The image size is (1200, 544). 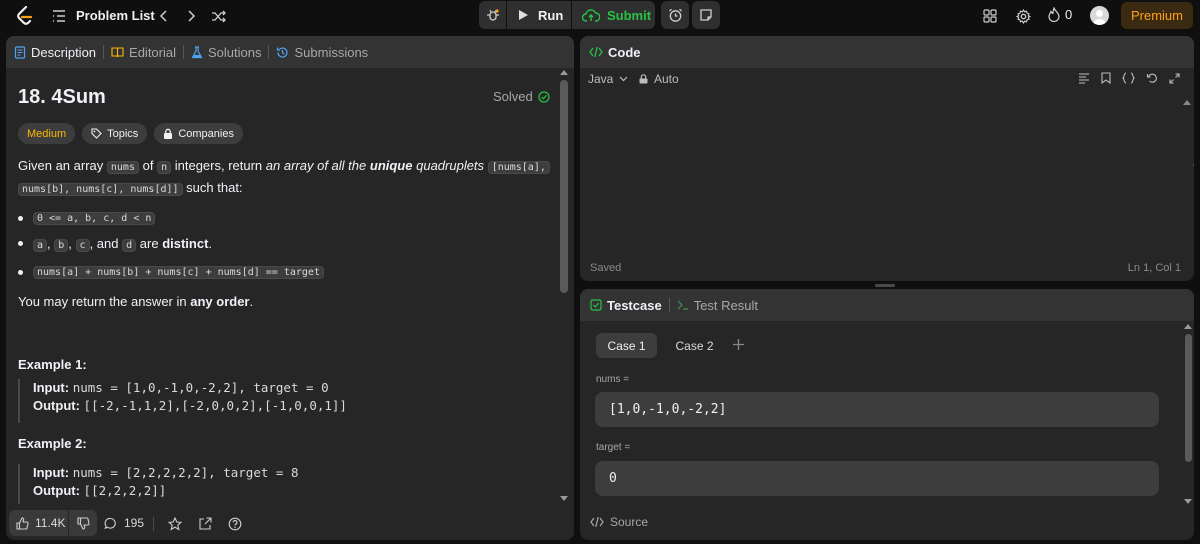 What do you see at coordinates (52, 364) in the screenshot?
I see `example-1-title: Example 1:` at bounding box center [52, 364].